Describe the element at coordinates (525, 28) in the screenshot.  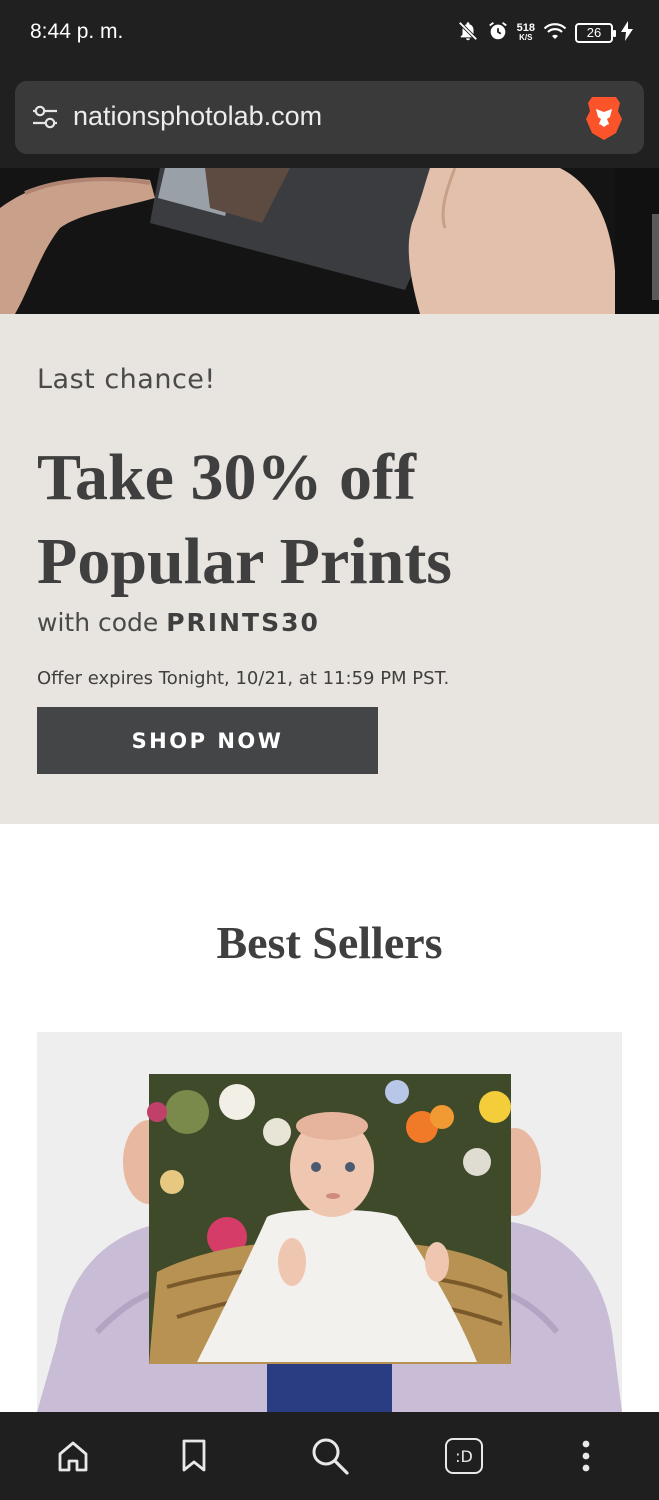
I see `network-speed-value: 518` at that location.